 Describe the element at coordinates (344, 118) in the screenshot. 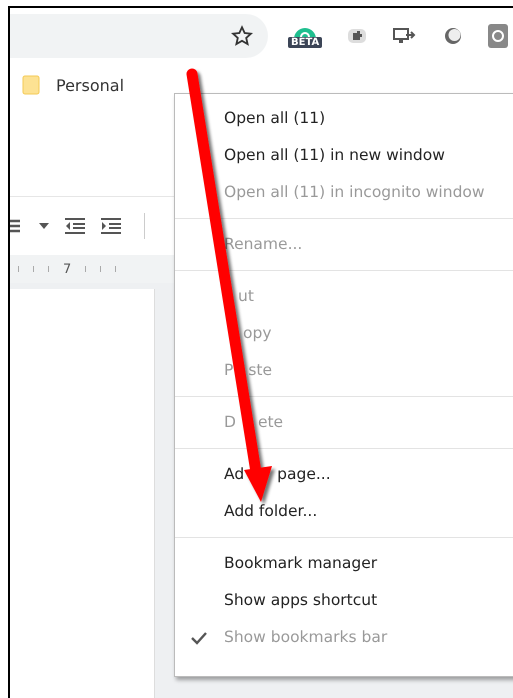

I see `menu-item: Open all (11)` at that location.